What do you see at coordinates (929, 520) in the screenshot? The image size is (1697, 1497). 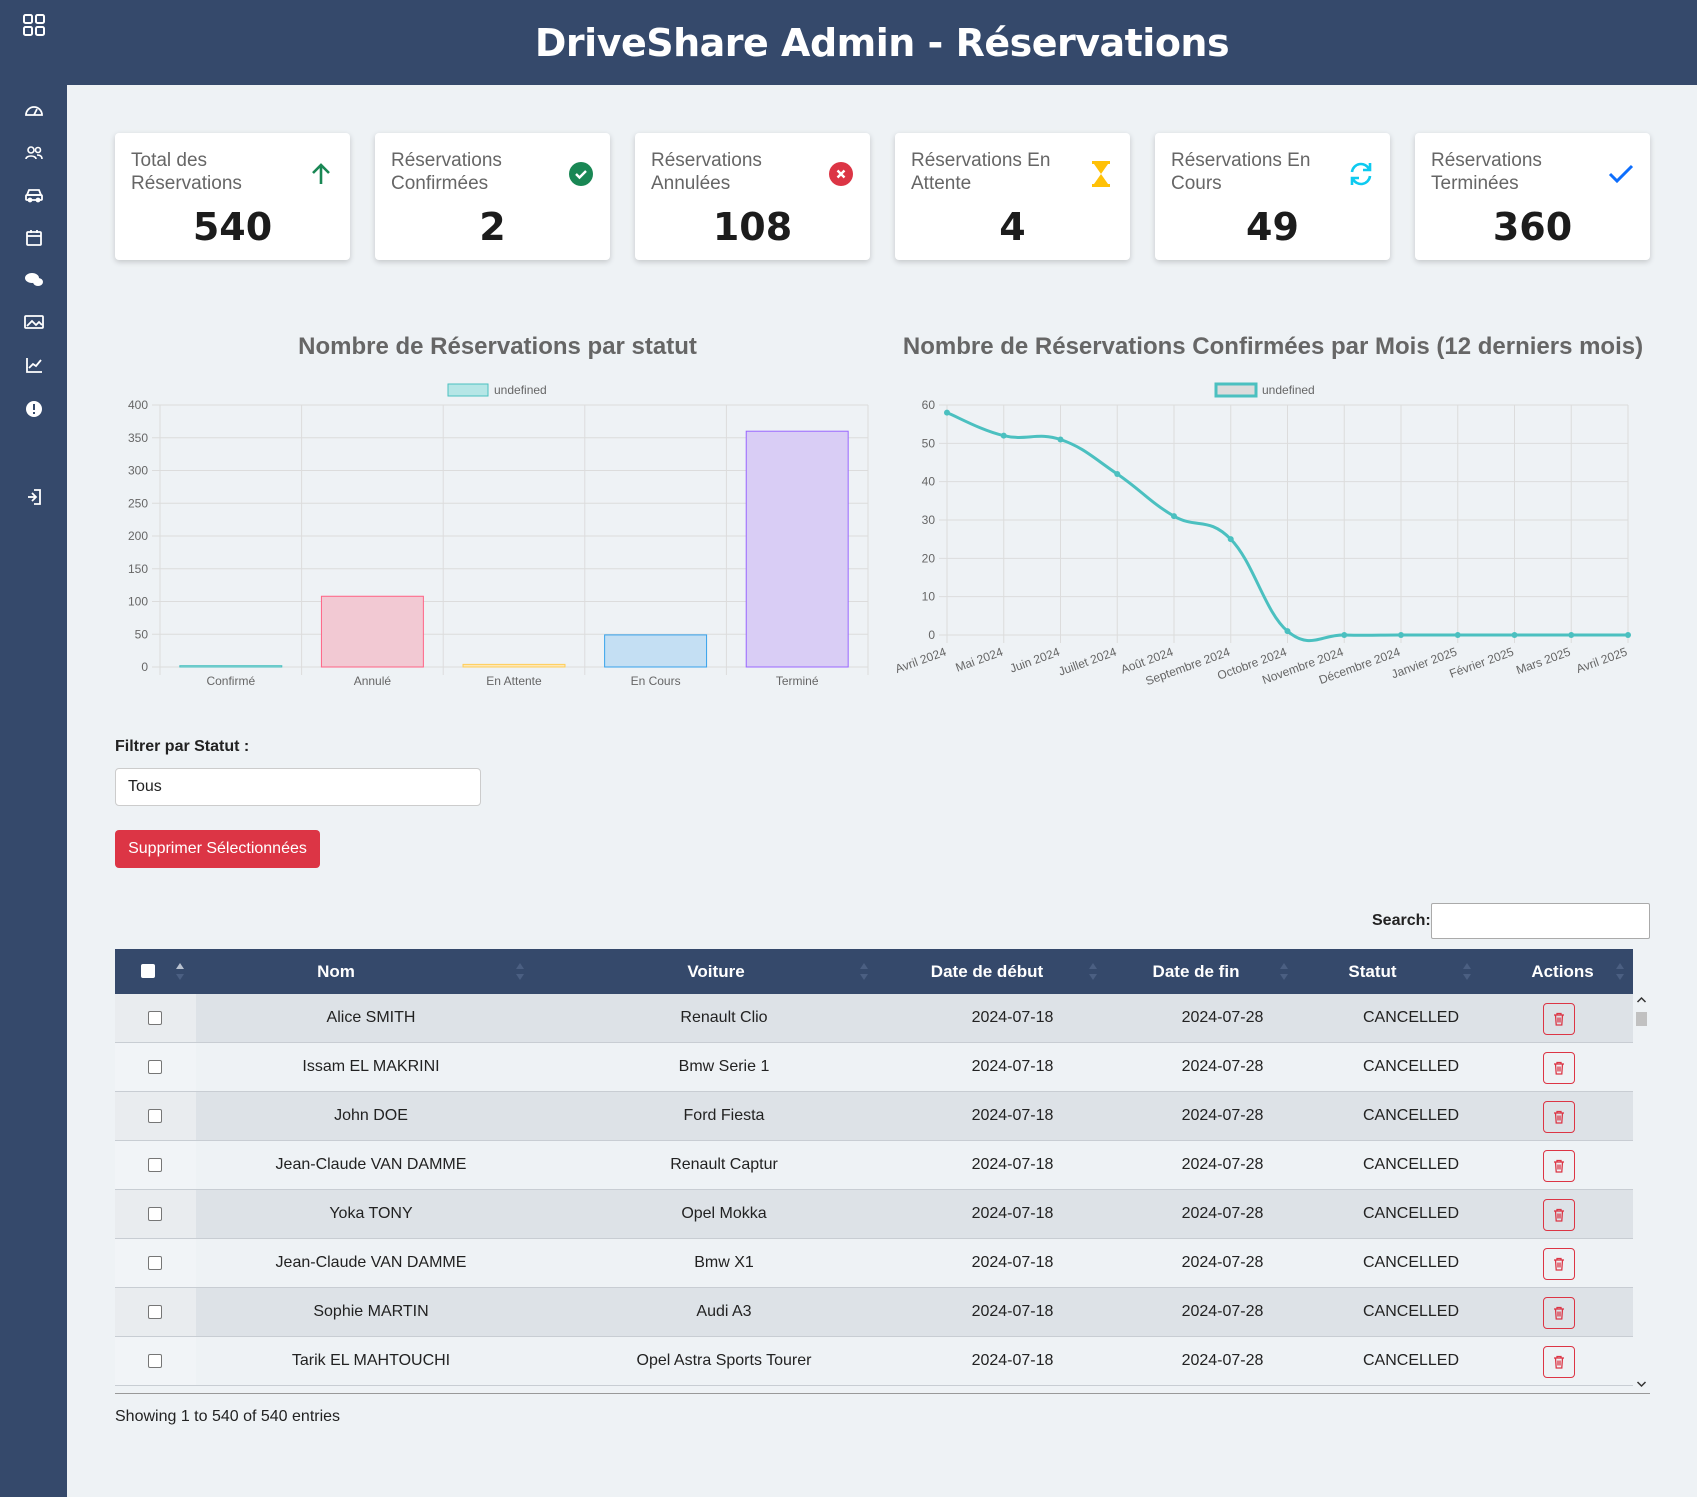 I see `y-tick-label: 30` at bounding box center [929, 520].